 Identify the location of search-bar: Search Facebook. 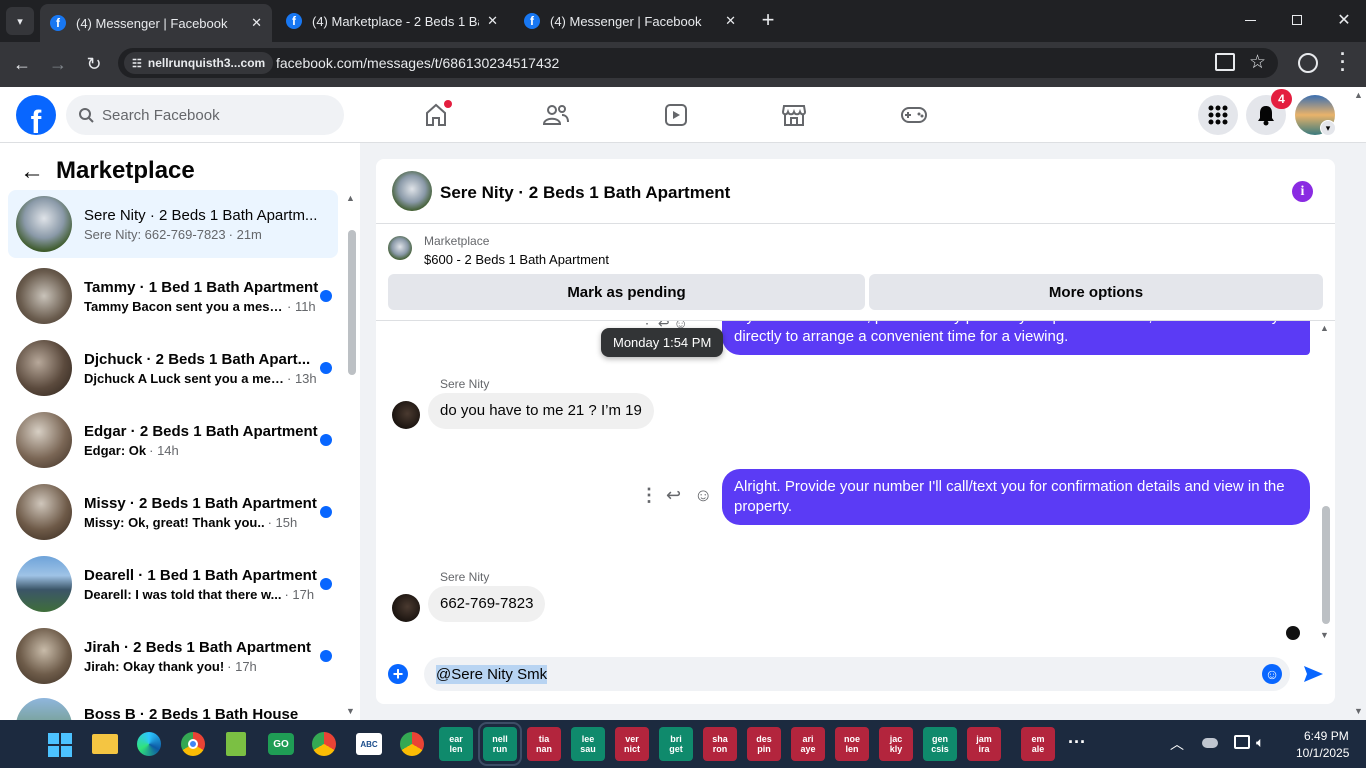
(205, 115).